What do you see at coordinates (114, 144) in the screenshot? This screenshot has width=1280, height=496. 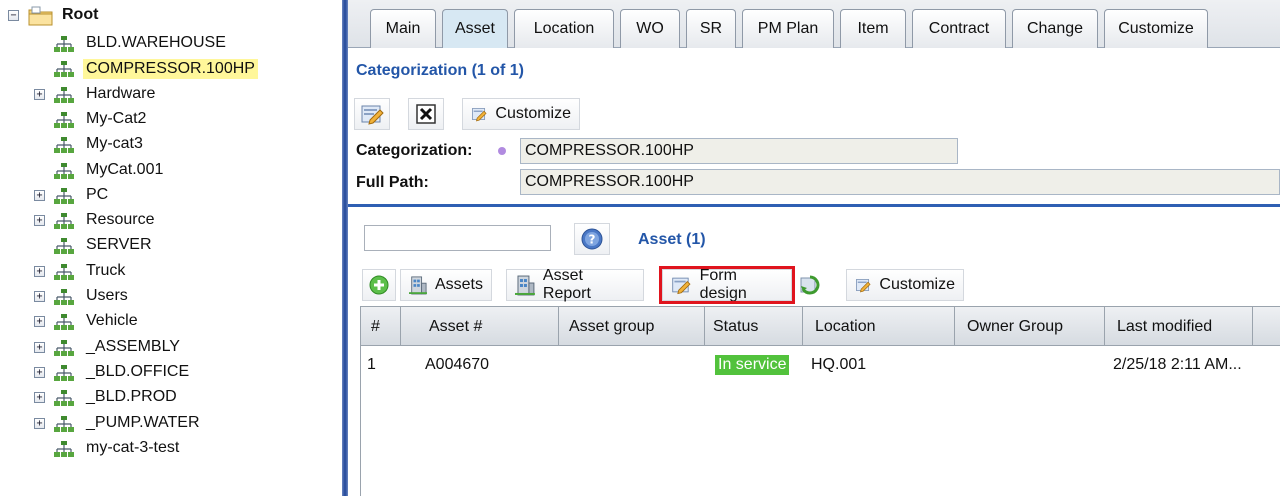 I see `tree-item-label: My-cat3` at bounding box center [114, 144].